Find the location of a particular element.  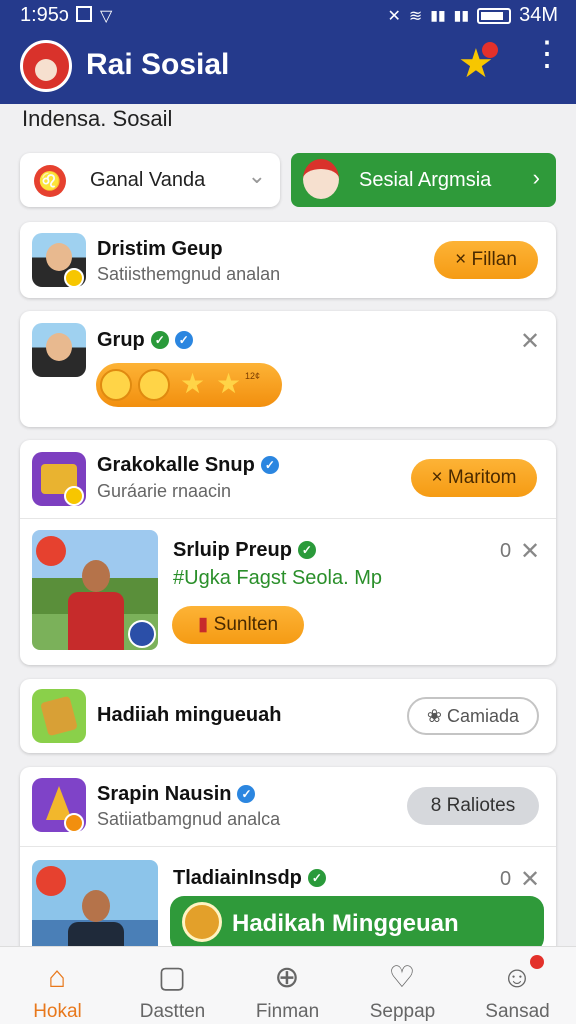

app-title: Rai Sosial is located at coordinates (158, 64).